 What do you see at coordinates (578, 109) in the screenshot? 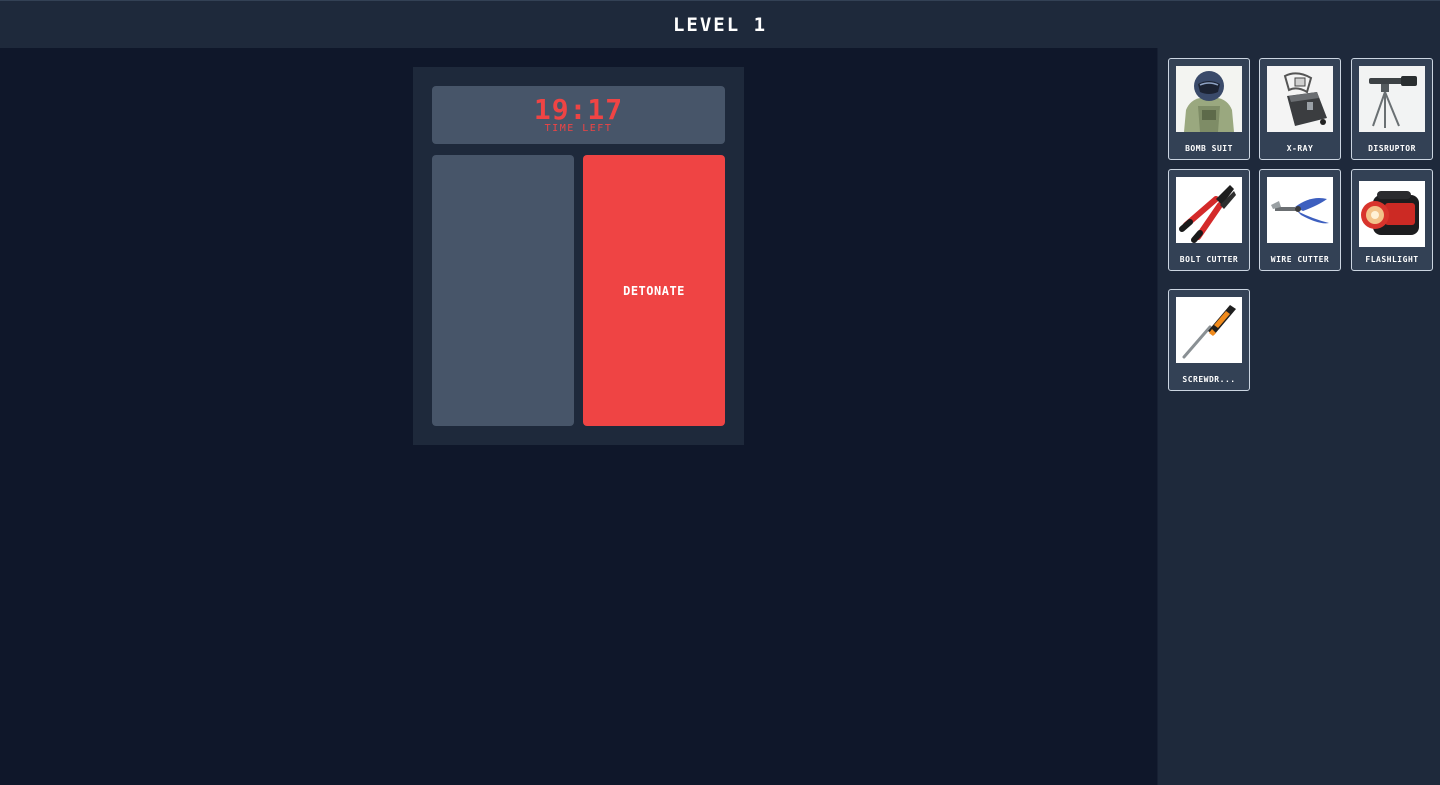
I see `timer-value: 19:17` at bounding box center [578, 109].